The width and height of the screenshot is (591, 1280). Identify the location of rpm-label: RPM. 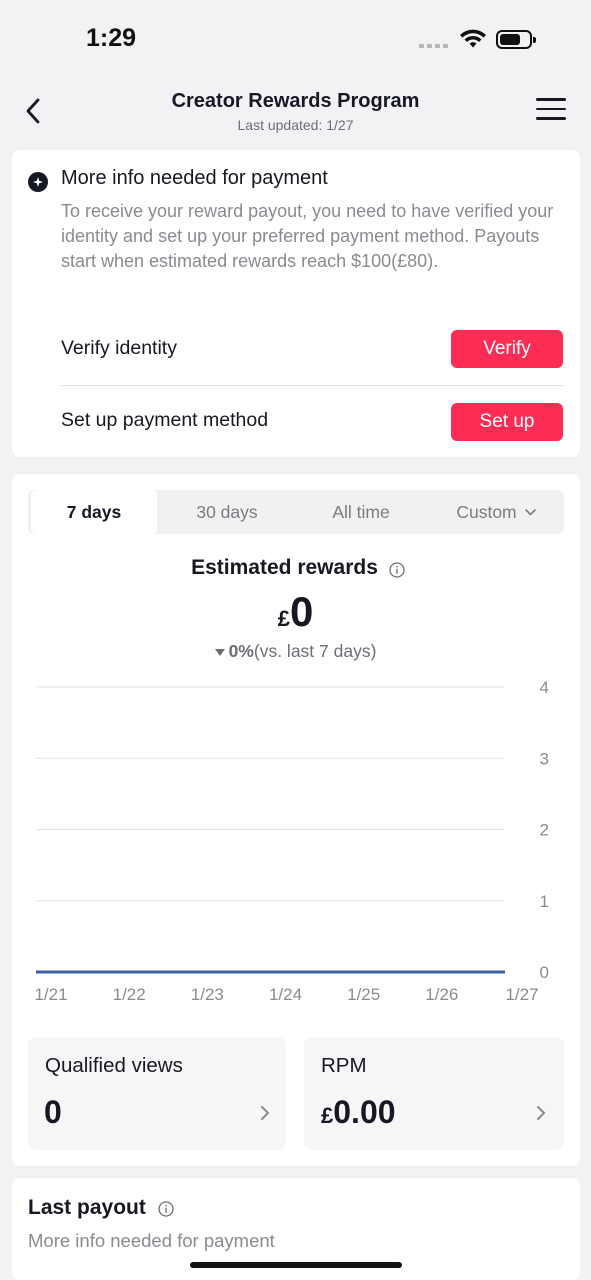
(344, 1065).